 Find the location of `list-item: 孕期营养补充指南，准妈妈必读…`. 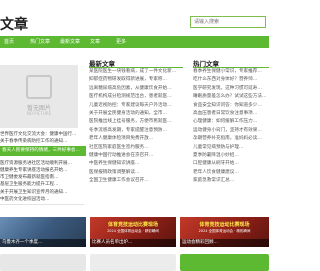

list-item: 孕期营养补充指南，准妈妈必读… is located at coordinates (231, 139).